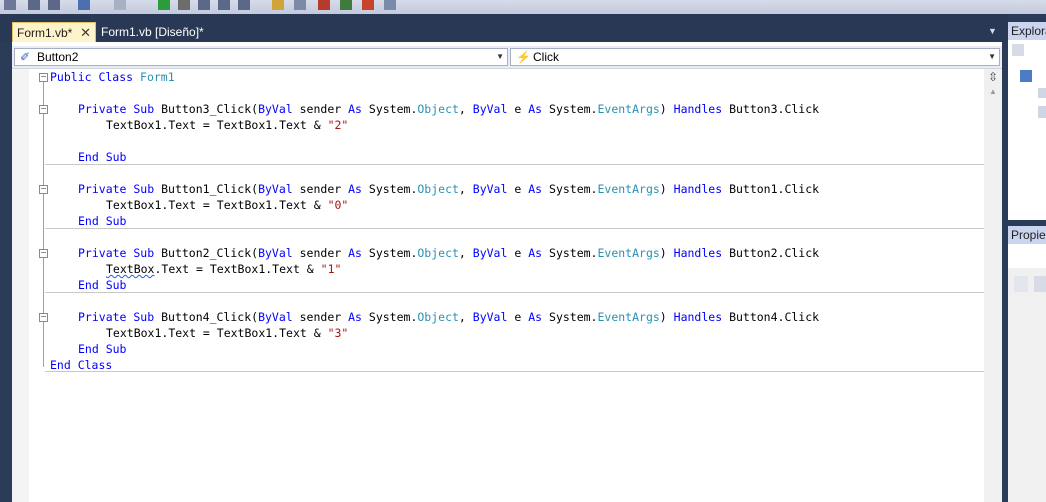 The width and height of the screenshot is (1046, 502). Describe the element at coordinates (184, 5) in the screenshot. I see `stop-icon` at that location.